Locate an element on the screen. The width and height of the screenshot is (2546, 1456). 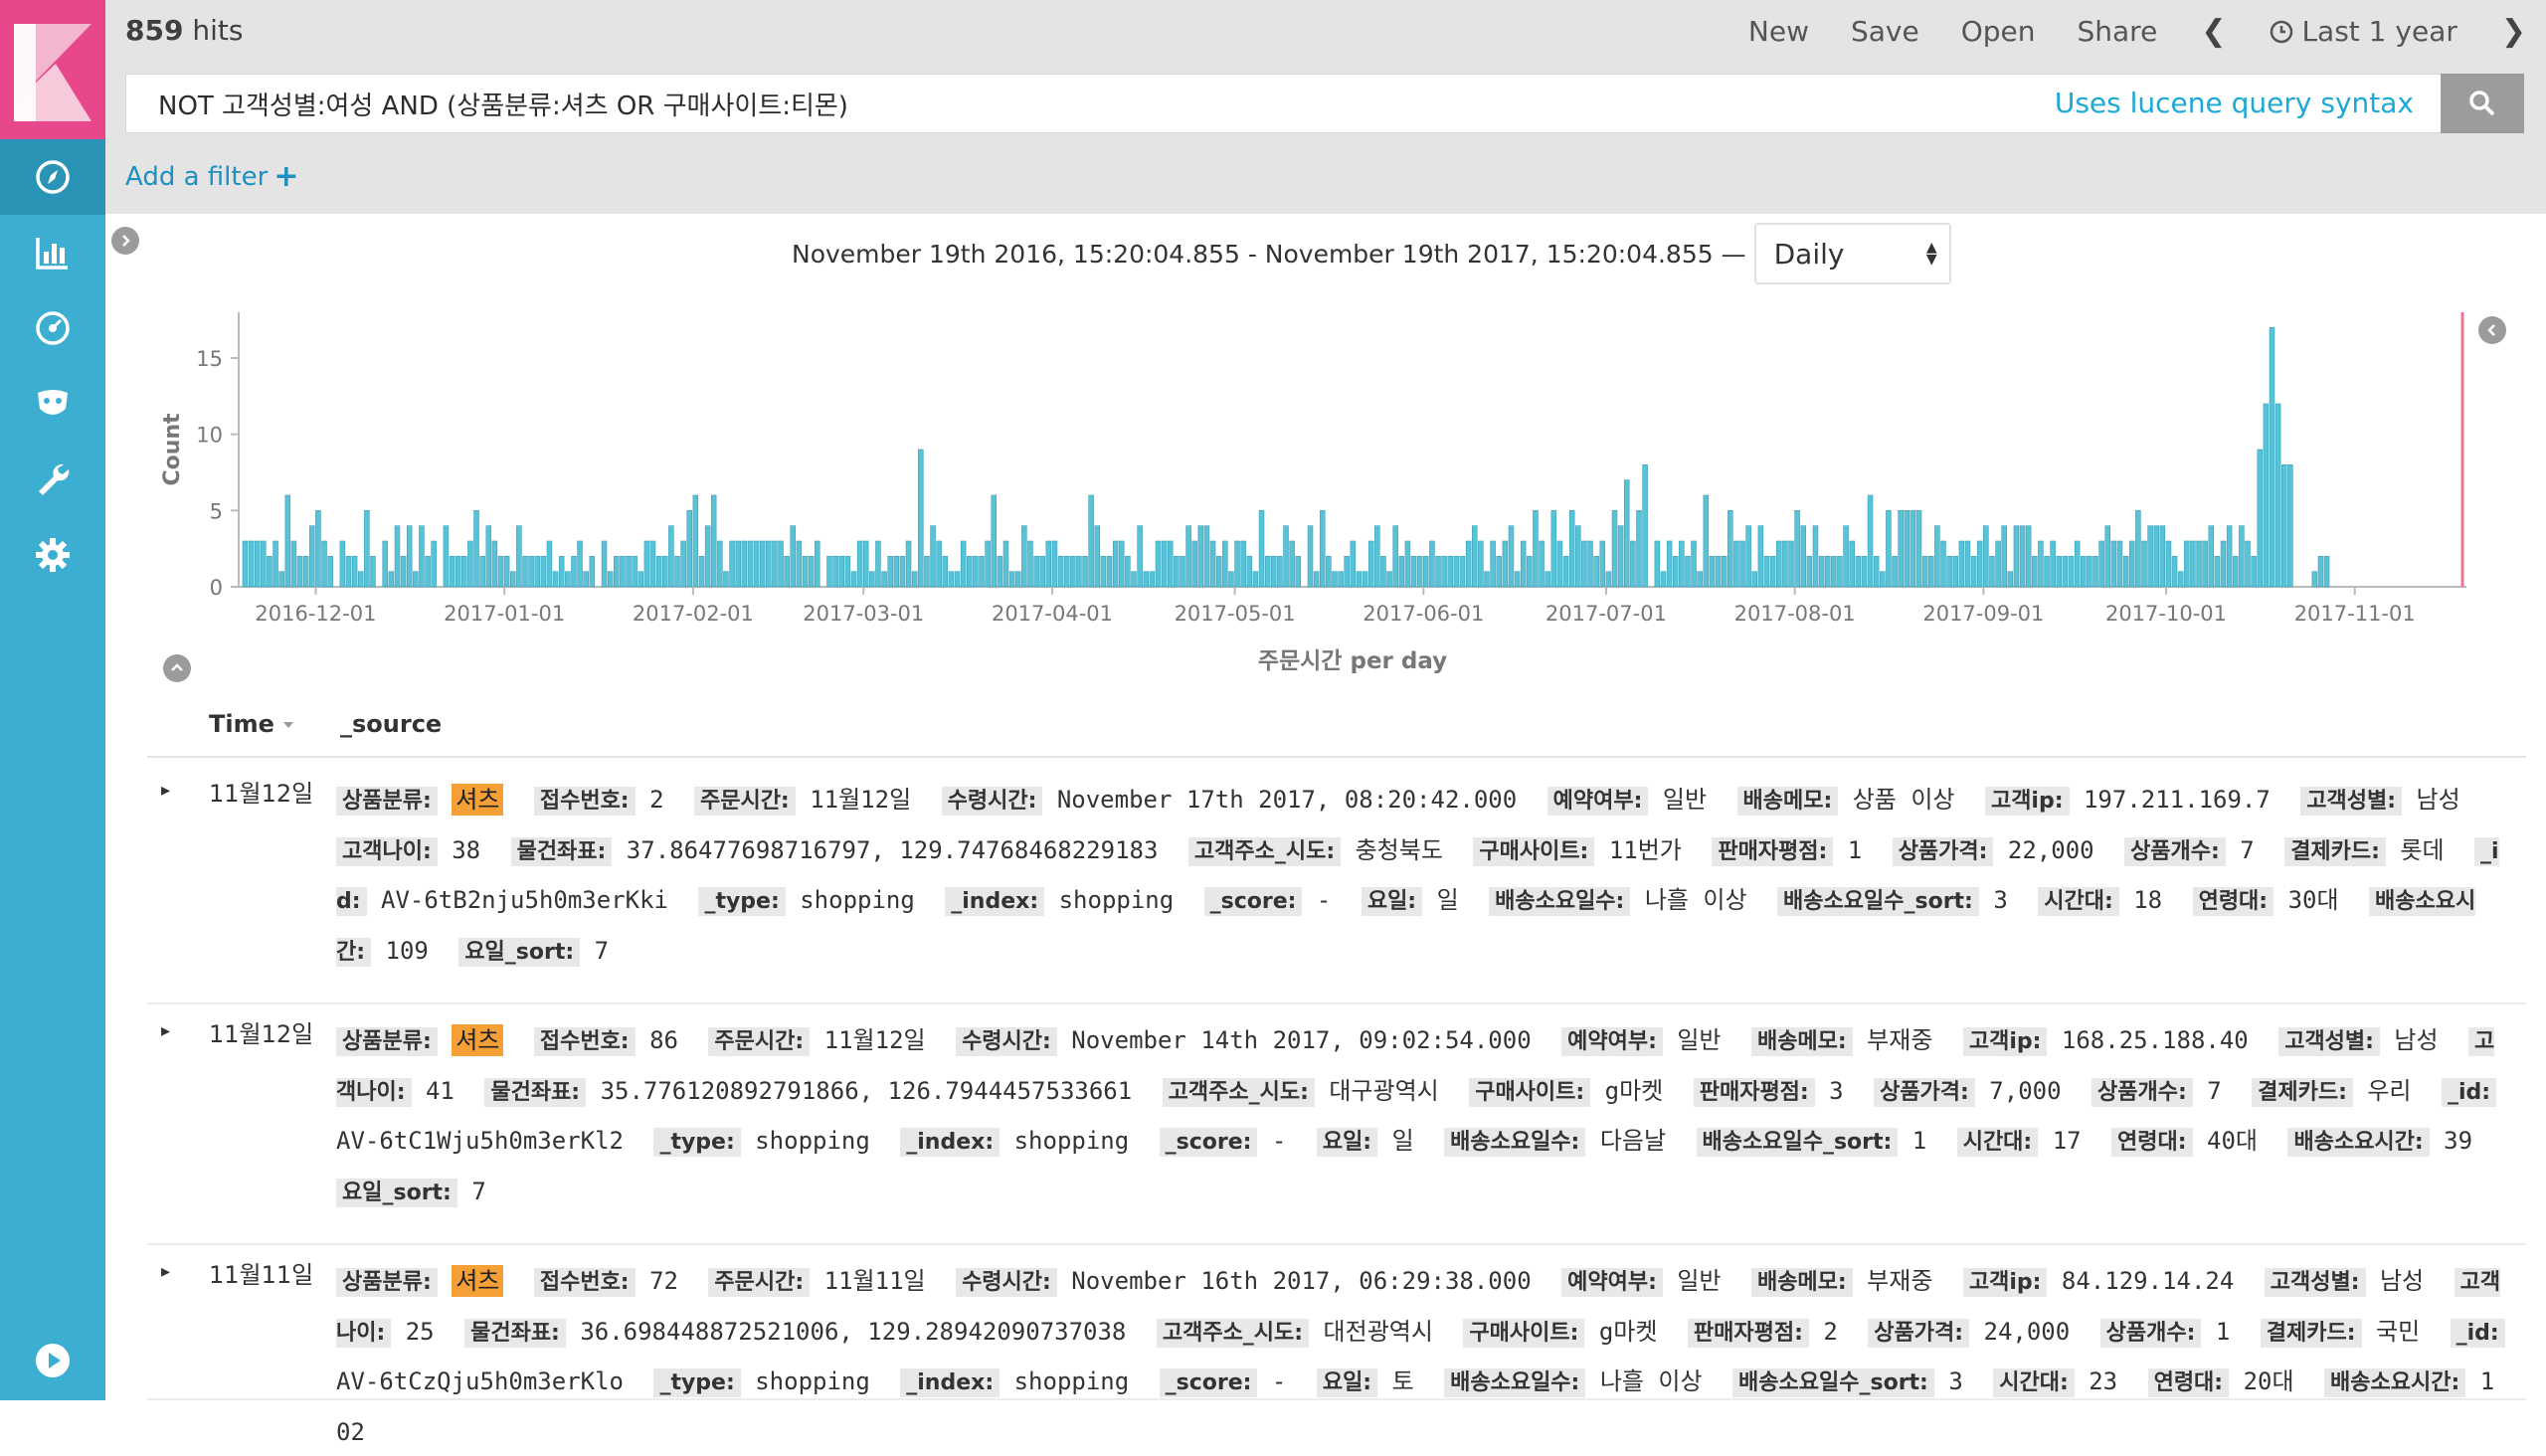
search-button is located at coordinates (2482, 103).